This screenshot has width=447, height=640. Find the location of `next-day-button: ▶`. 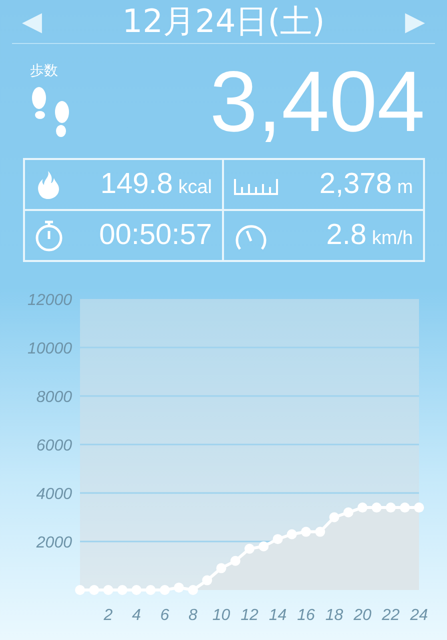

next-day-button: ▶ is located at coordinates (415, 21).